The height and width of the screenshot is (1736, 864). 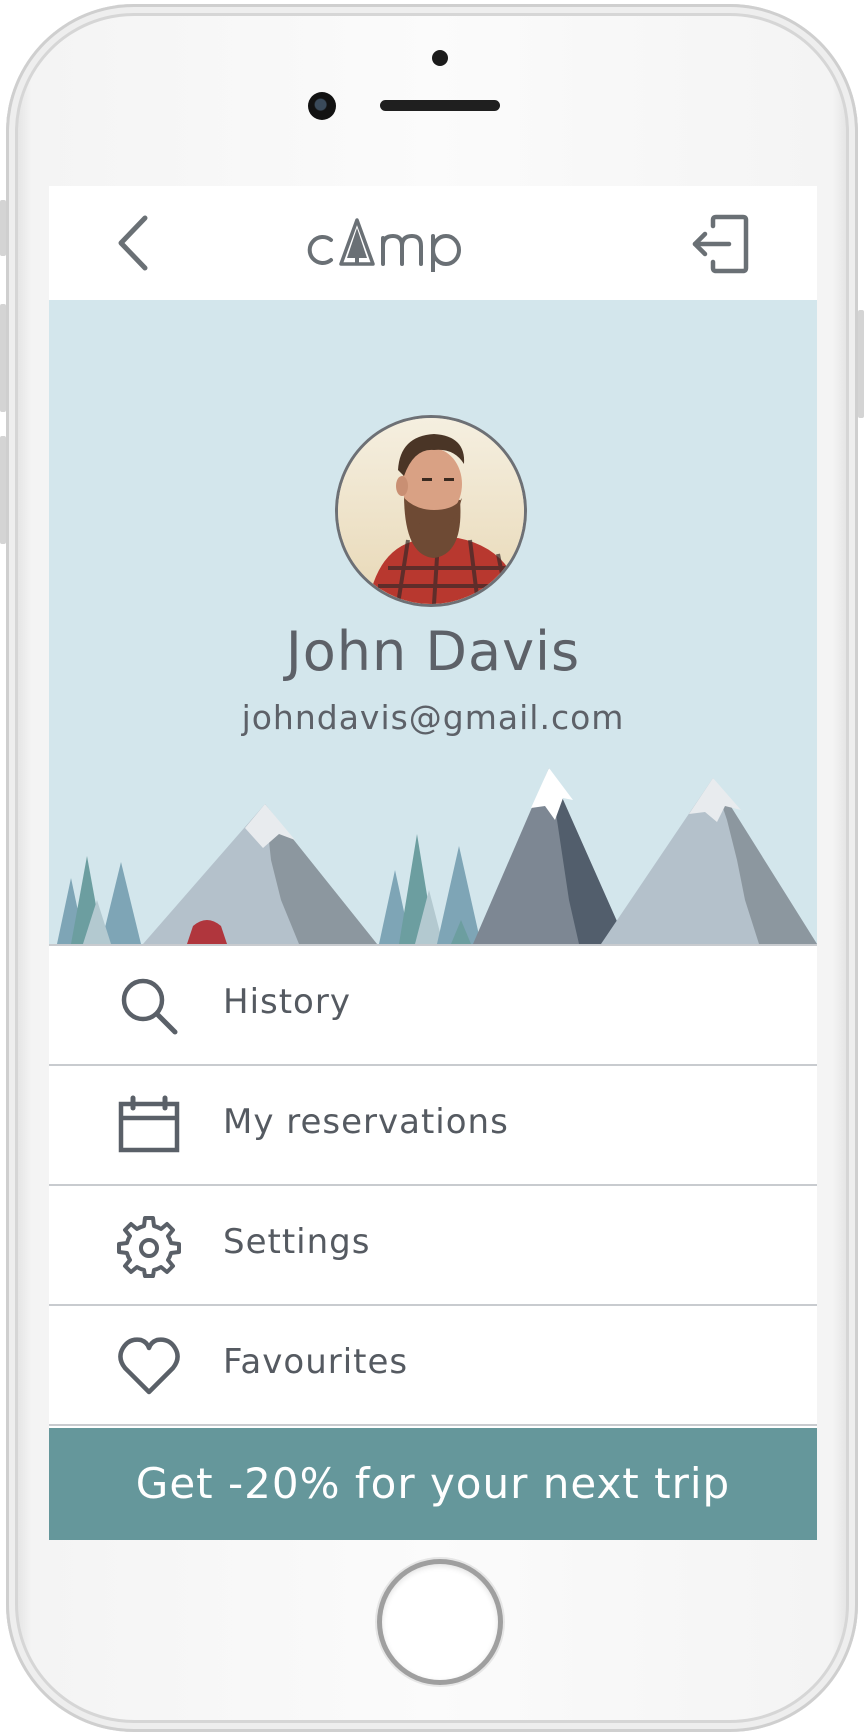 I want to click on back-chevron-icon, so click(x=134, y=243).